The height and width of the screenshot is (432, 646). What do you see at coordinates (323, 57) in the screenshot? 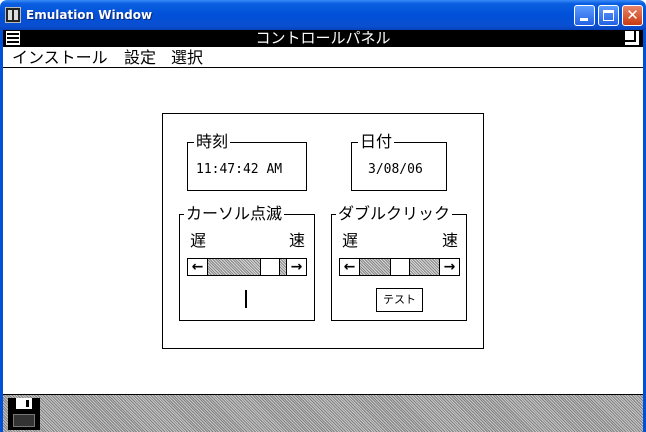
I see `menu-bar: インストール 設定 選択` at bounding box center [323, 57].